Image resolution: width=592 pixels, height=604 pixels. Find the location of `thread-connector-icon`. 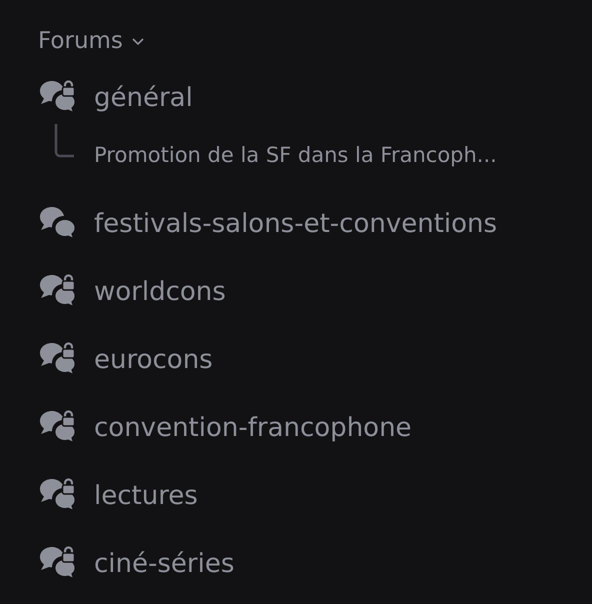

thread-connector-icon is located at coordinates (64, 141).